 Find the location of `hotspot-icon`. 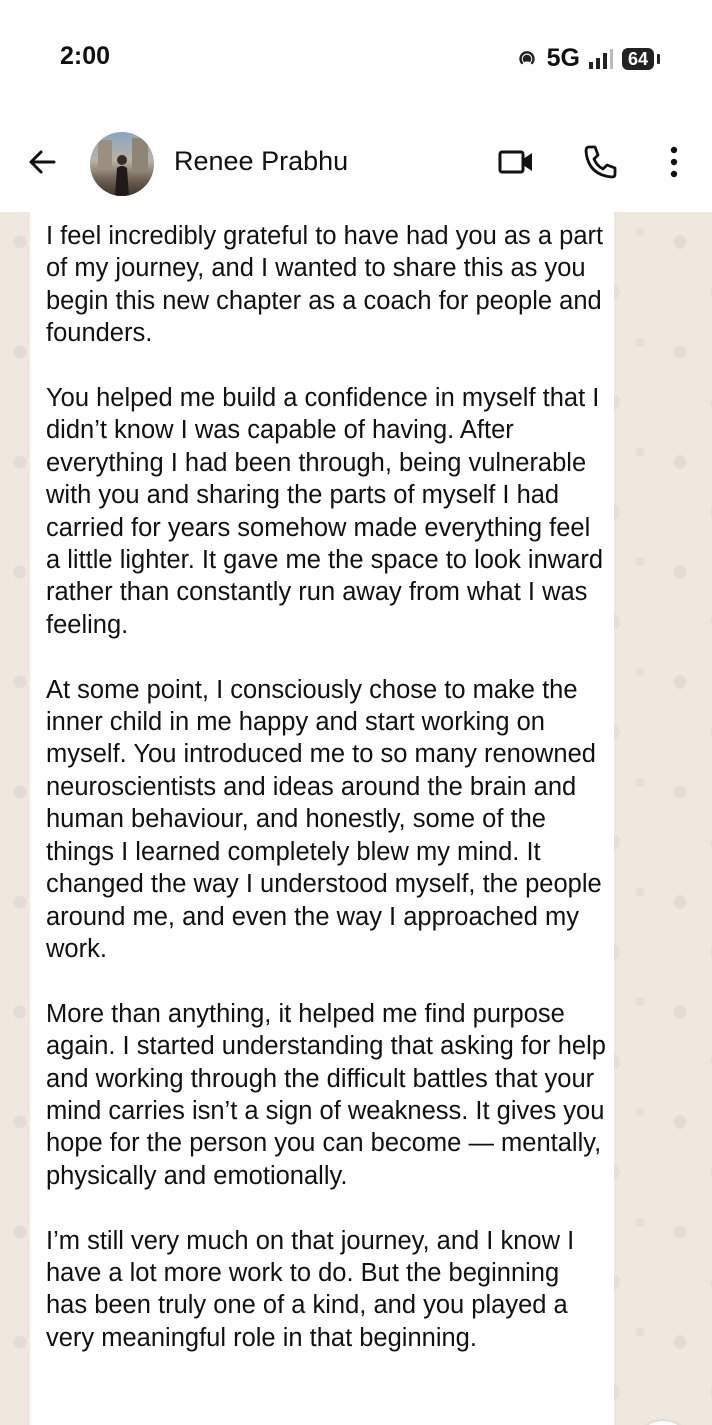

hotspot-icon is located at coordinates (526, 57).